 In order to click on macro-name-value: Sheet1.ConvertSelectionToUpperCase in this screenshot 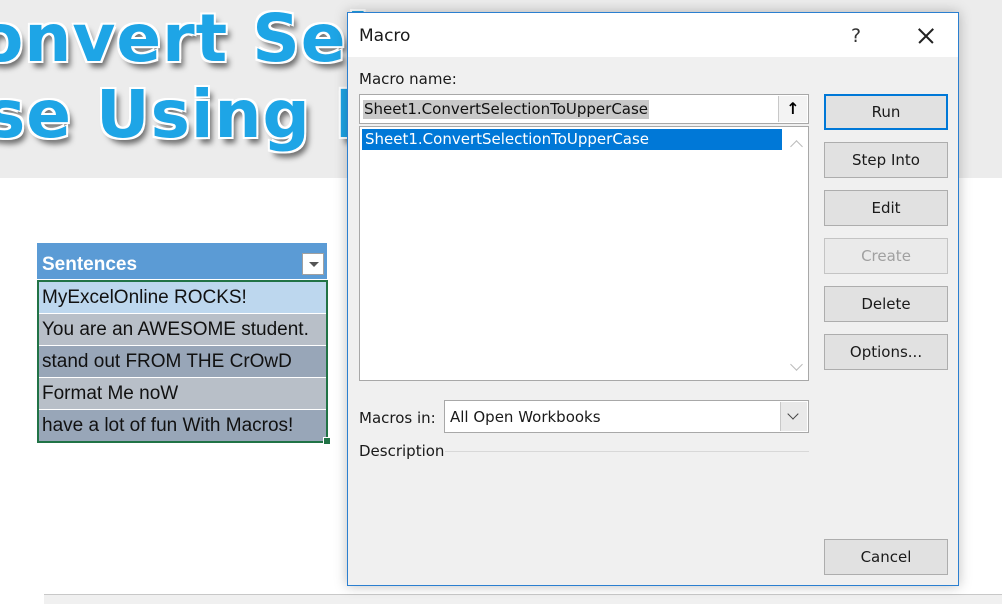, I will do `click(506, 109)`.